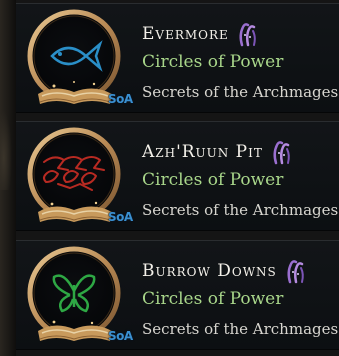  Describe the element at coordinates (185, 34) in the screenshot. I see `card-title: Evermore` at that location.